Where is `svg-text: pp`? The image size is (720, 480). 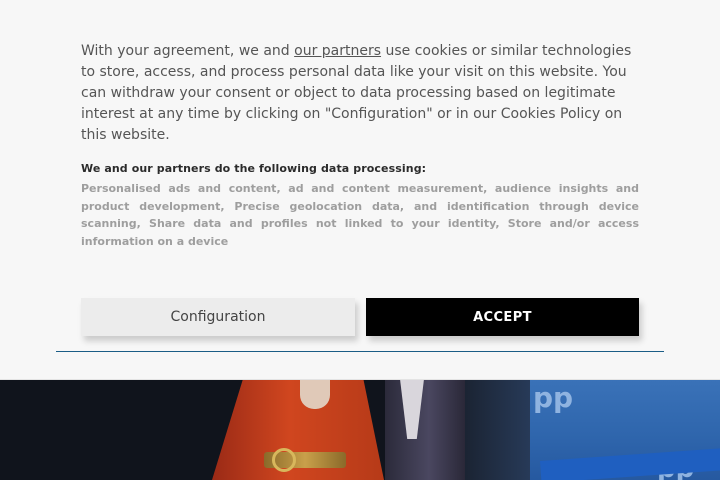
svg-text: pp is located at coordinates (553, 397).